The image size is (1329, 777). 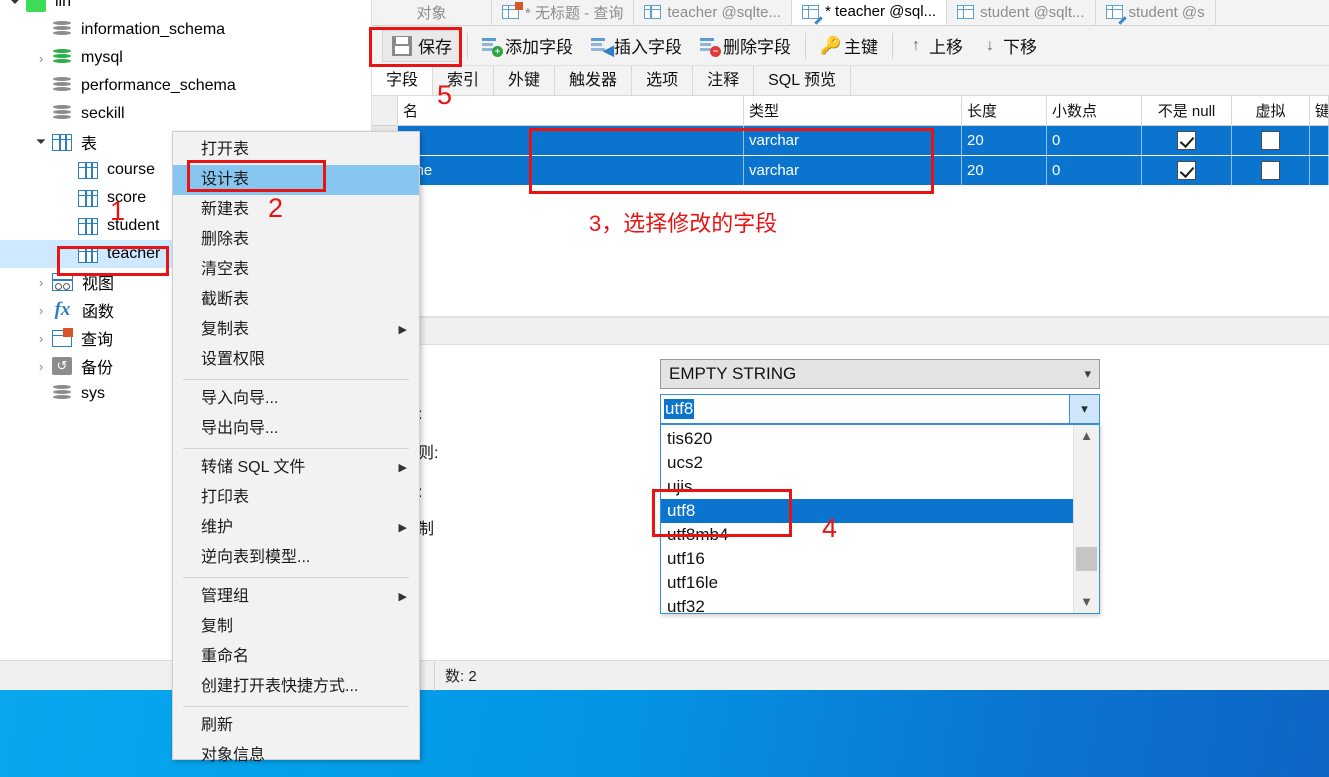 I want to click on column-header-key: 键, so click(x=1319, y=110).